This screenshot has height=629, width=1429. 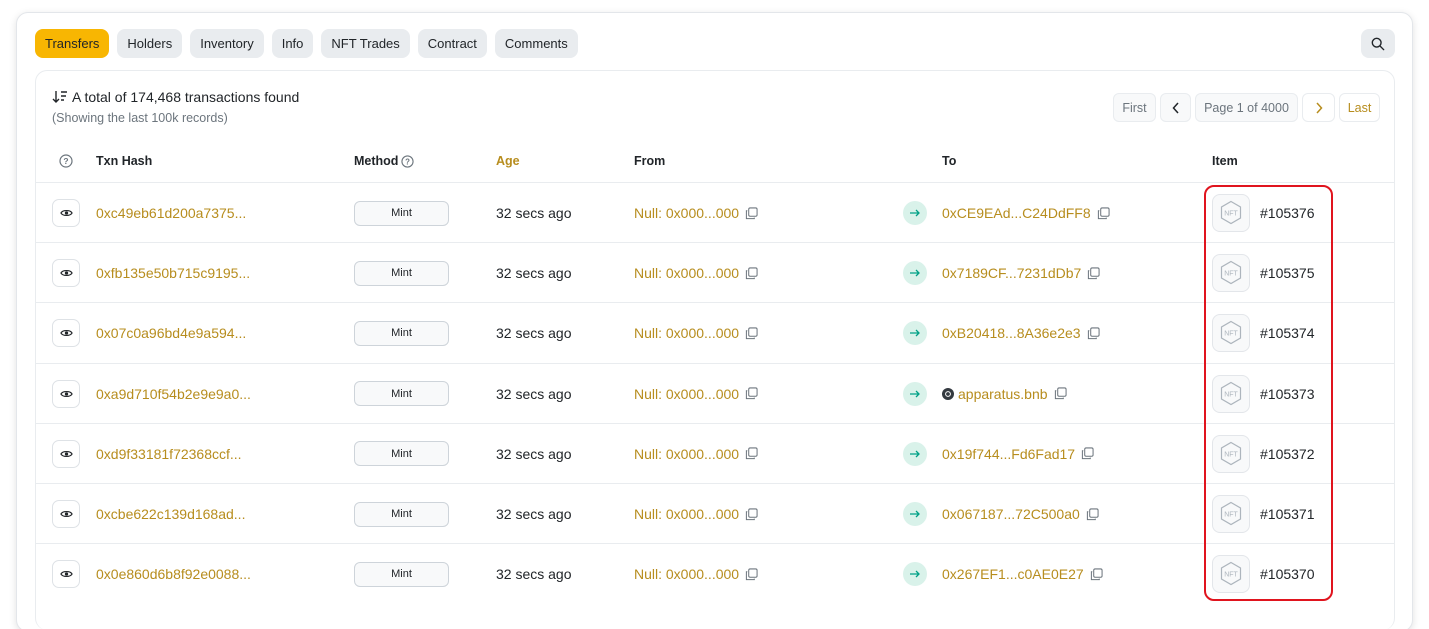 I want to click on item-id: #105376, so click(x=1287, y=213).